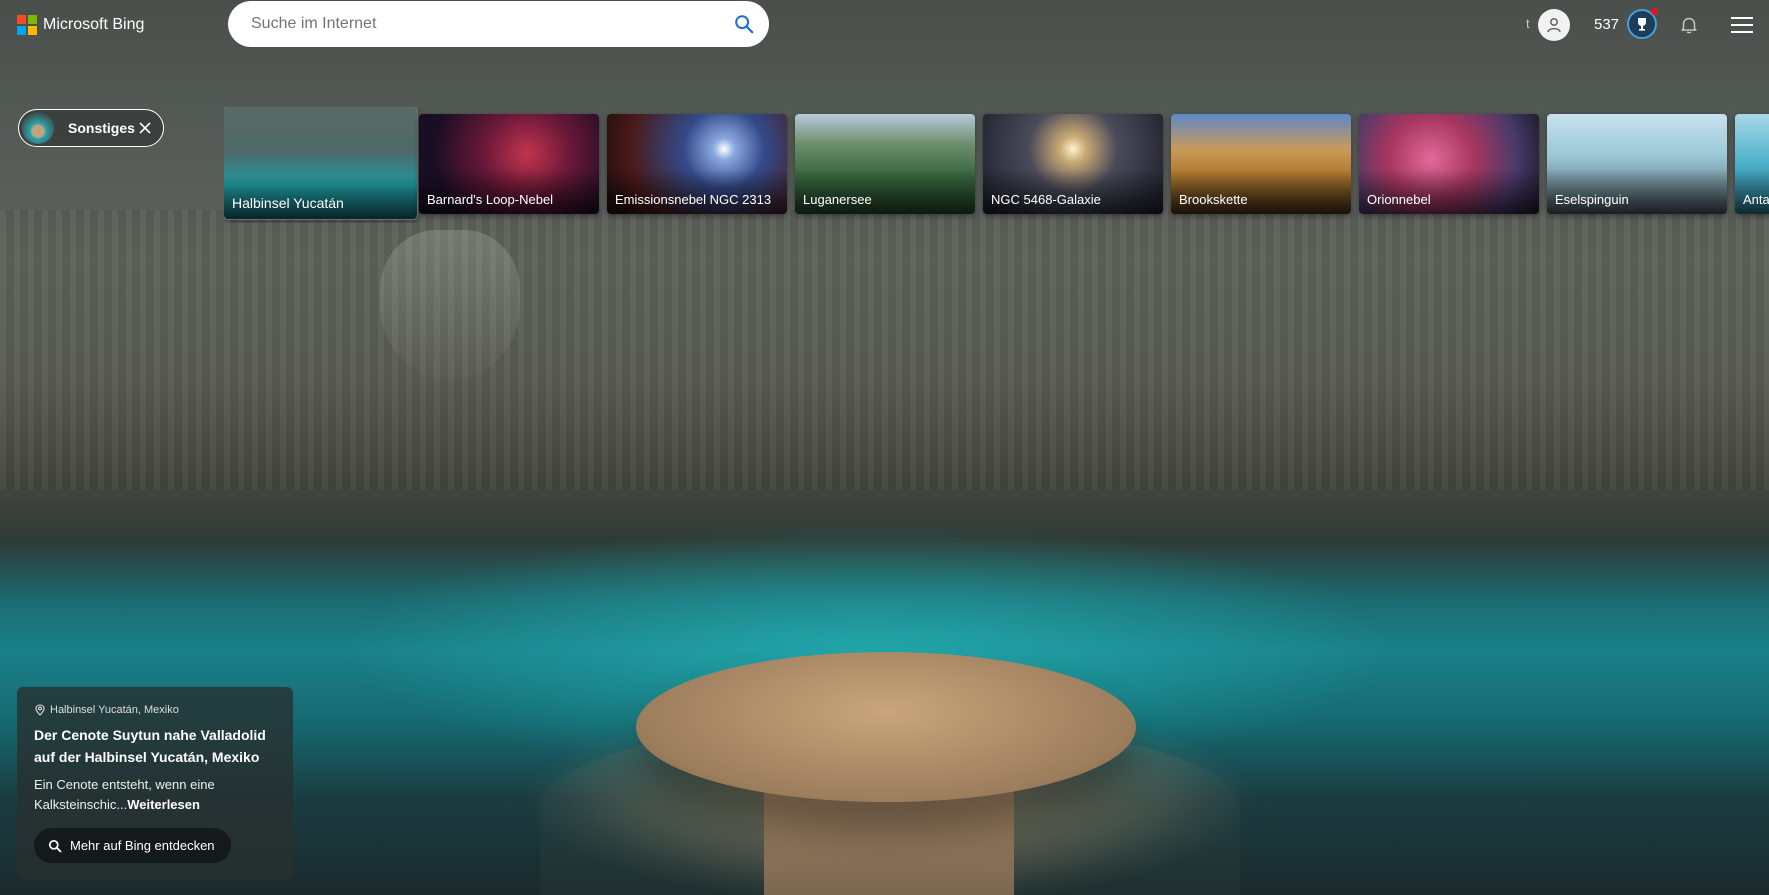 The height and width of the screenshot is (895, 1769). Describe the element at coordinates (1756, 199) in the screenshot. I see `carousel-card-label: Antarktis` at that location.